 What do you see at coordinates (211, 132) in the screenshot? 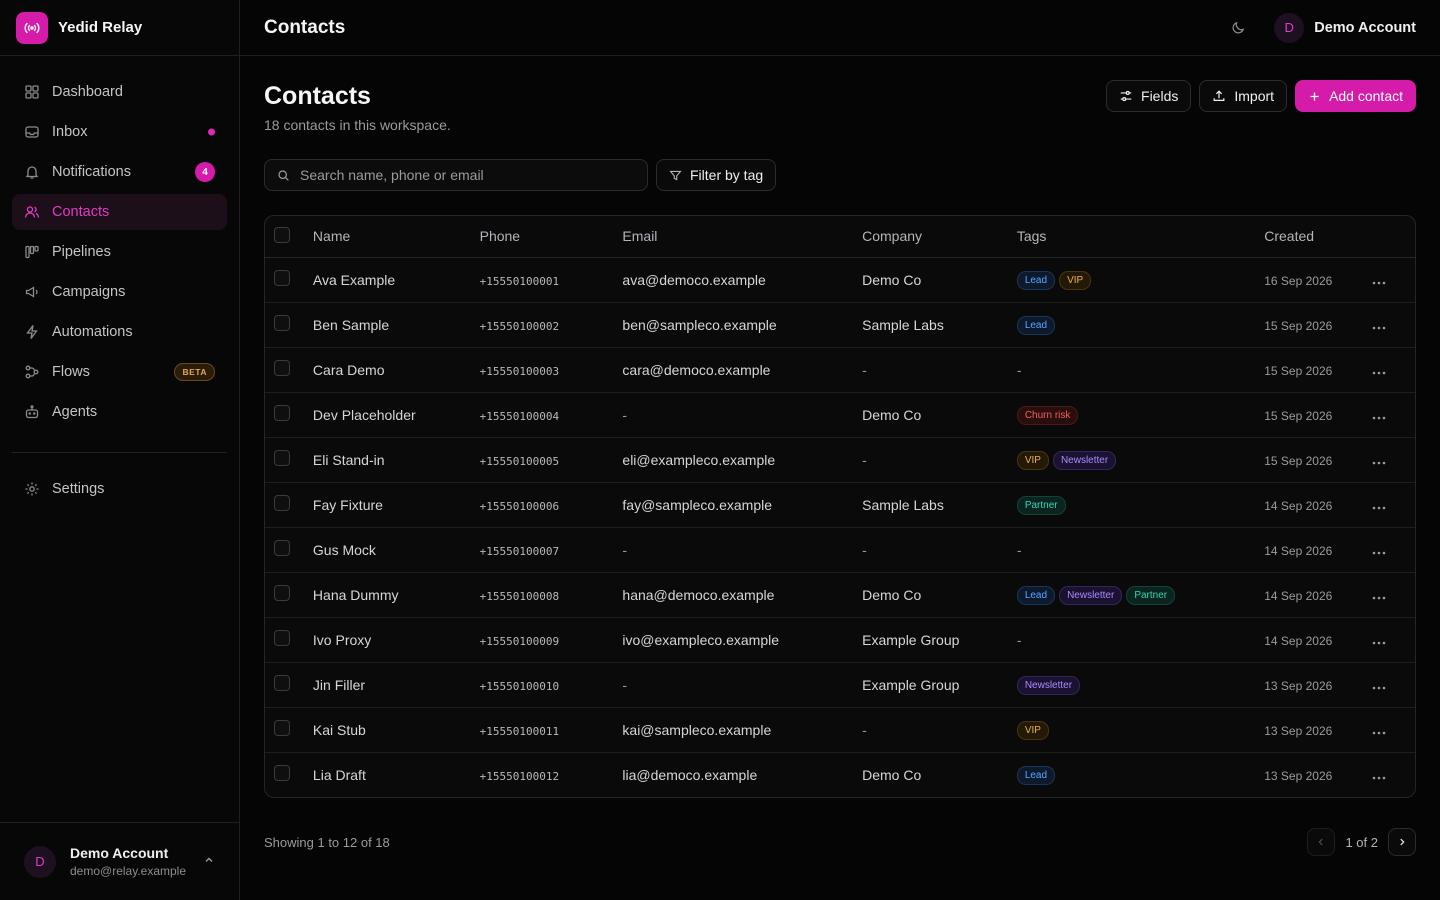
I see `unread-dot` at bounding box center [211, 132].